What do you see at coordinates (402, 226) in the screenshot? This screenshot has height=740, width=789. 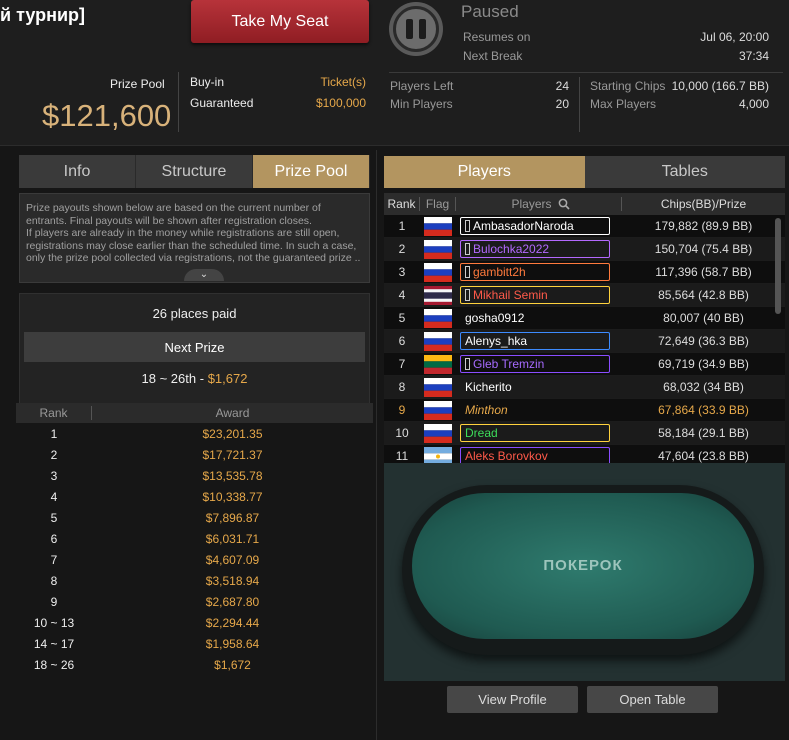 I see `player-rank: 1` at bounding box center [402, 226].